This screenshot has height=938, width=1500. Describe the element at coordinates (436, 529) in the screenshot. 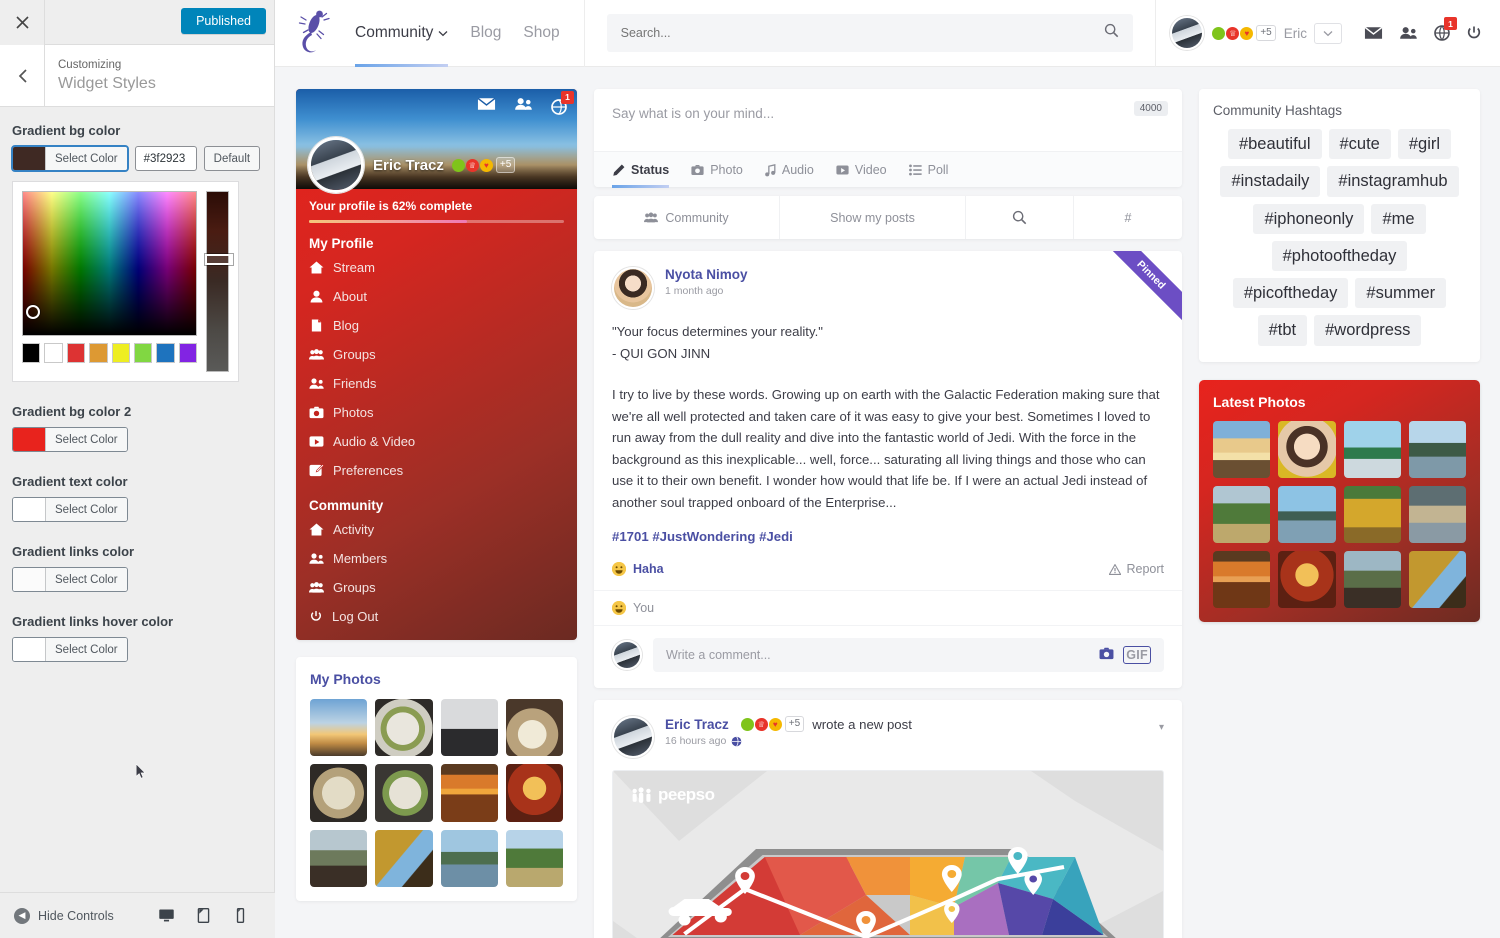

I see `sidebar-item-activity: Activity` at that location.